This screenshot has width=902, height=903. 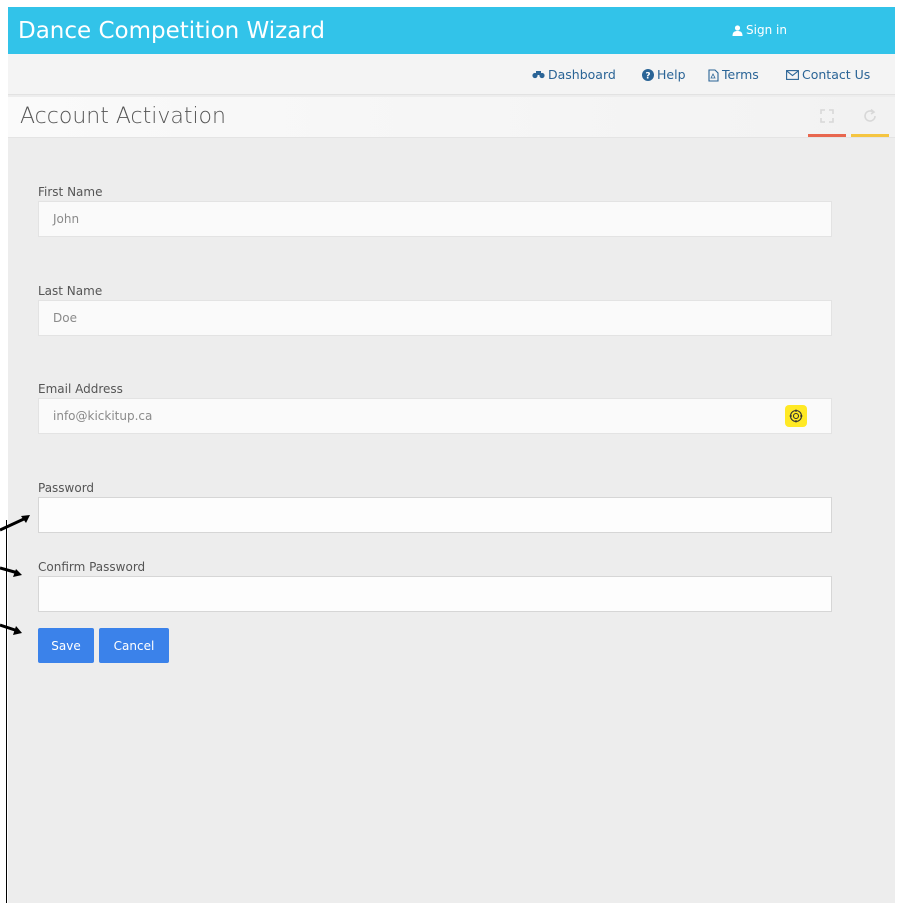 What do you see at coordinates (737, 30) in the screenshot?
I see `user-icon` at bounding box center [737, 30].